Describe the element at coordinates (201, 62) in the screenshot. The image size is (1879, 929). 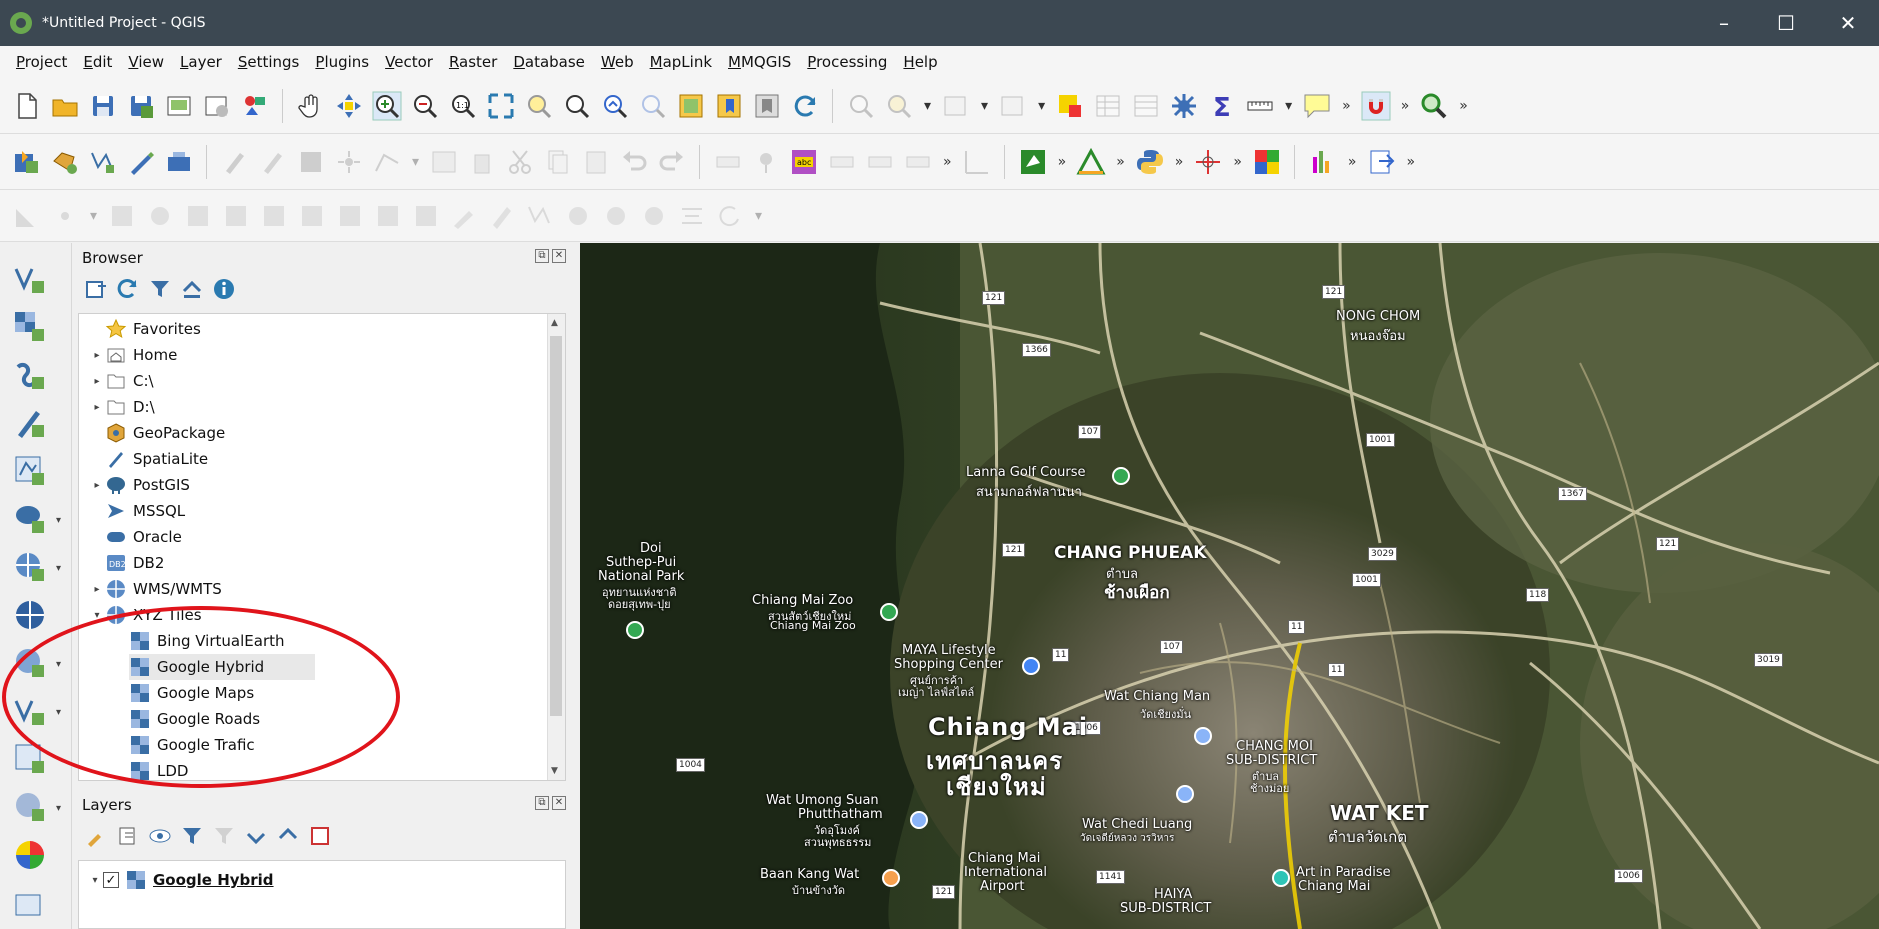
I see `menu-layer: Layer` at that location.